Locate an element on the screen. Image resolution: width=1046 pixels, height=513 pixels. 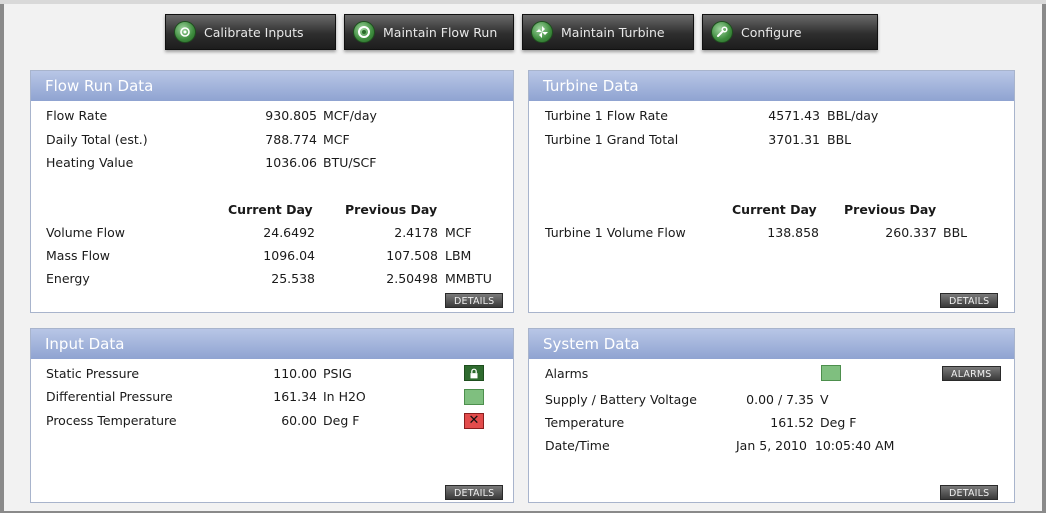
configure-button: Configure is located at coordinates (790, 32).